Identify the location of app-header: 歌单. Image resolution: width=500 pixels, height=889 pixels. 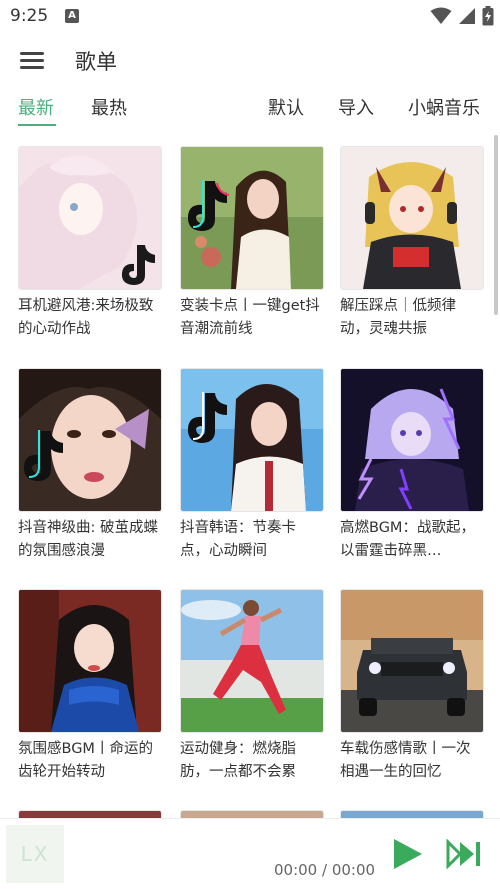
(250, 61).